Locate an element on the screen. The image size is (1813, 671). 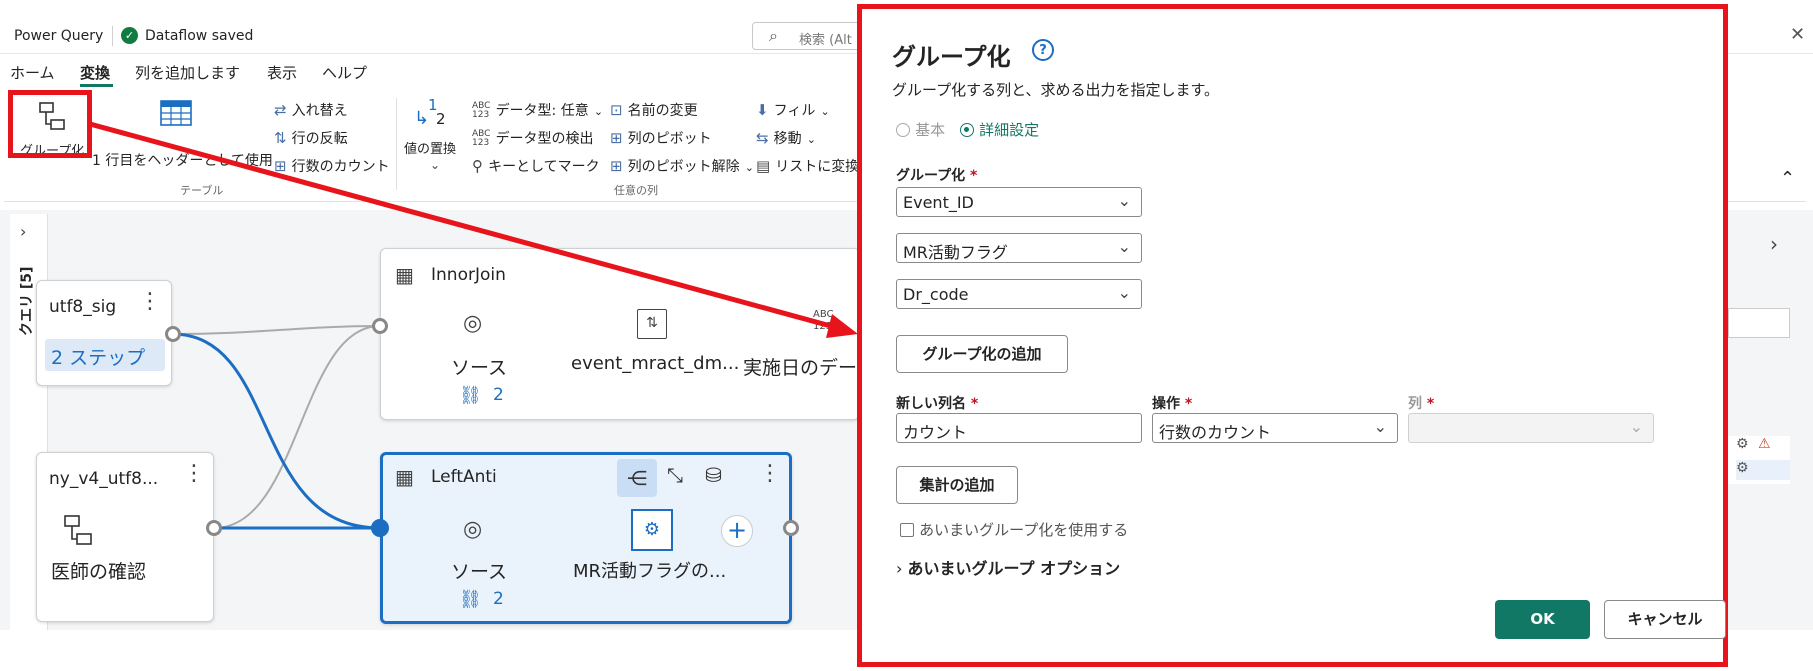
steps-badge: 2 ステップ is located at coordinates (105, 355).